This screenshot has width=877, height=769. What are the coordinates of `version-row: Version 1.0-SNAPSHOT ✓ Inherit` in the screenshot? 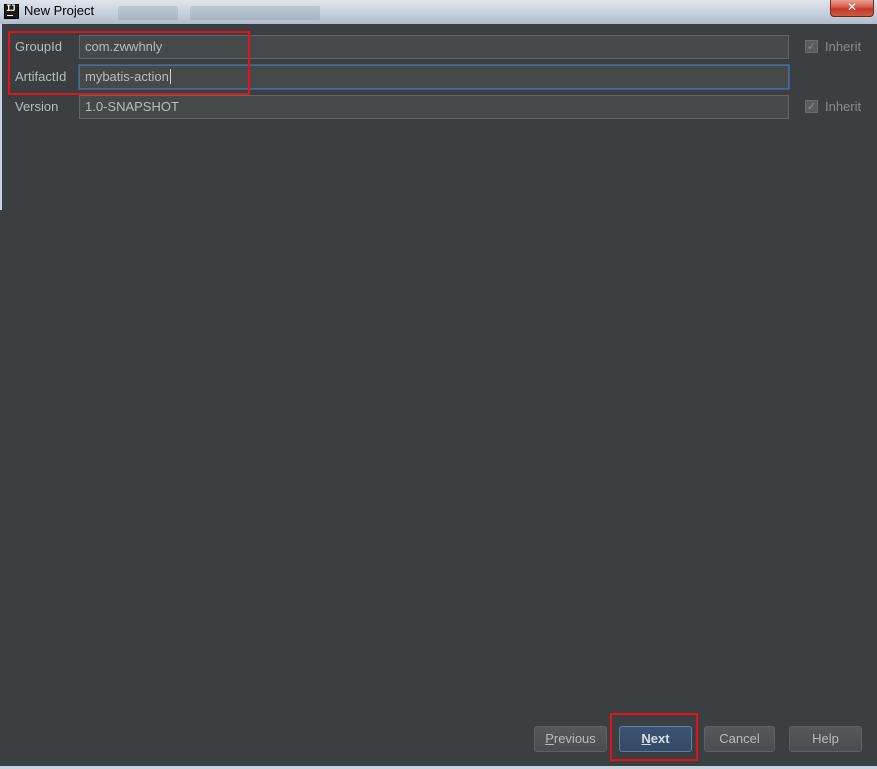 It's located at (438, 107).